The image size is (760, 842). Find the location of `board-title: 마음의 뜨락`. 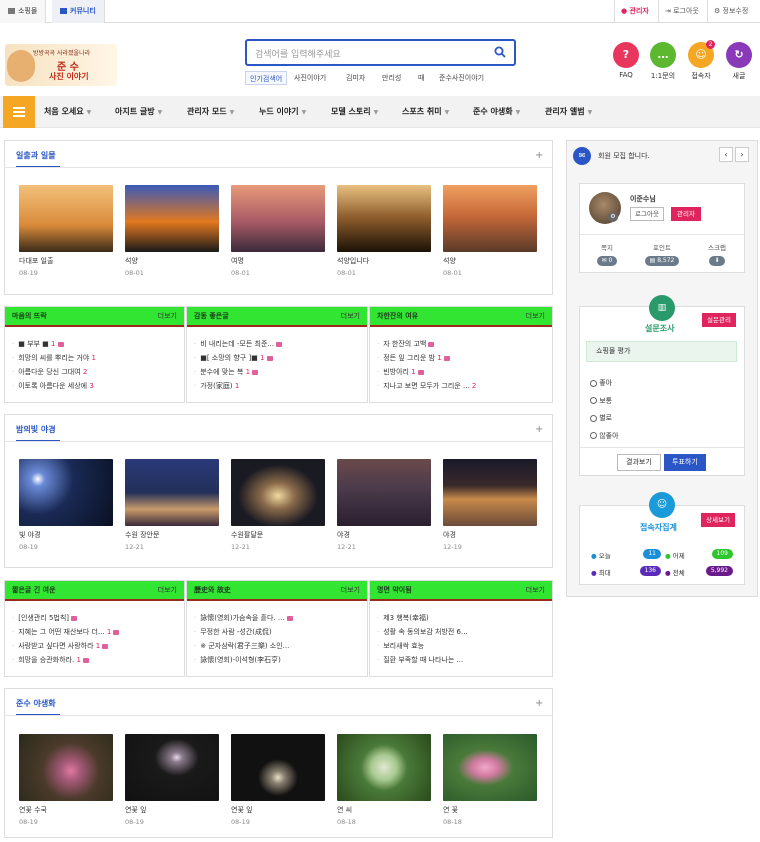

board-title: 마음의 뜨락 is located at coordinates (29, 316).